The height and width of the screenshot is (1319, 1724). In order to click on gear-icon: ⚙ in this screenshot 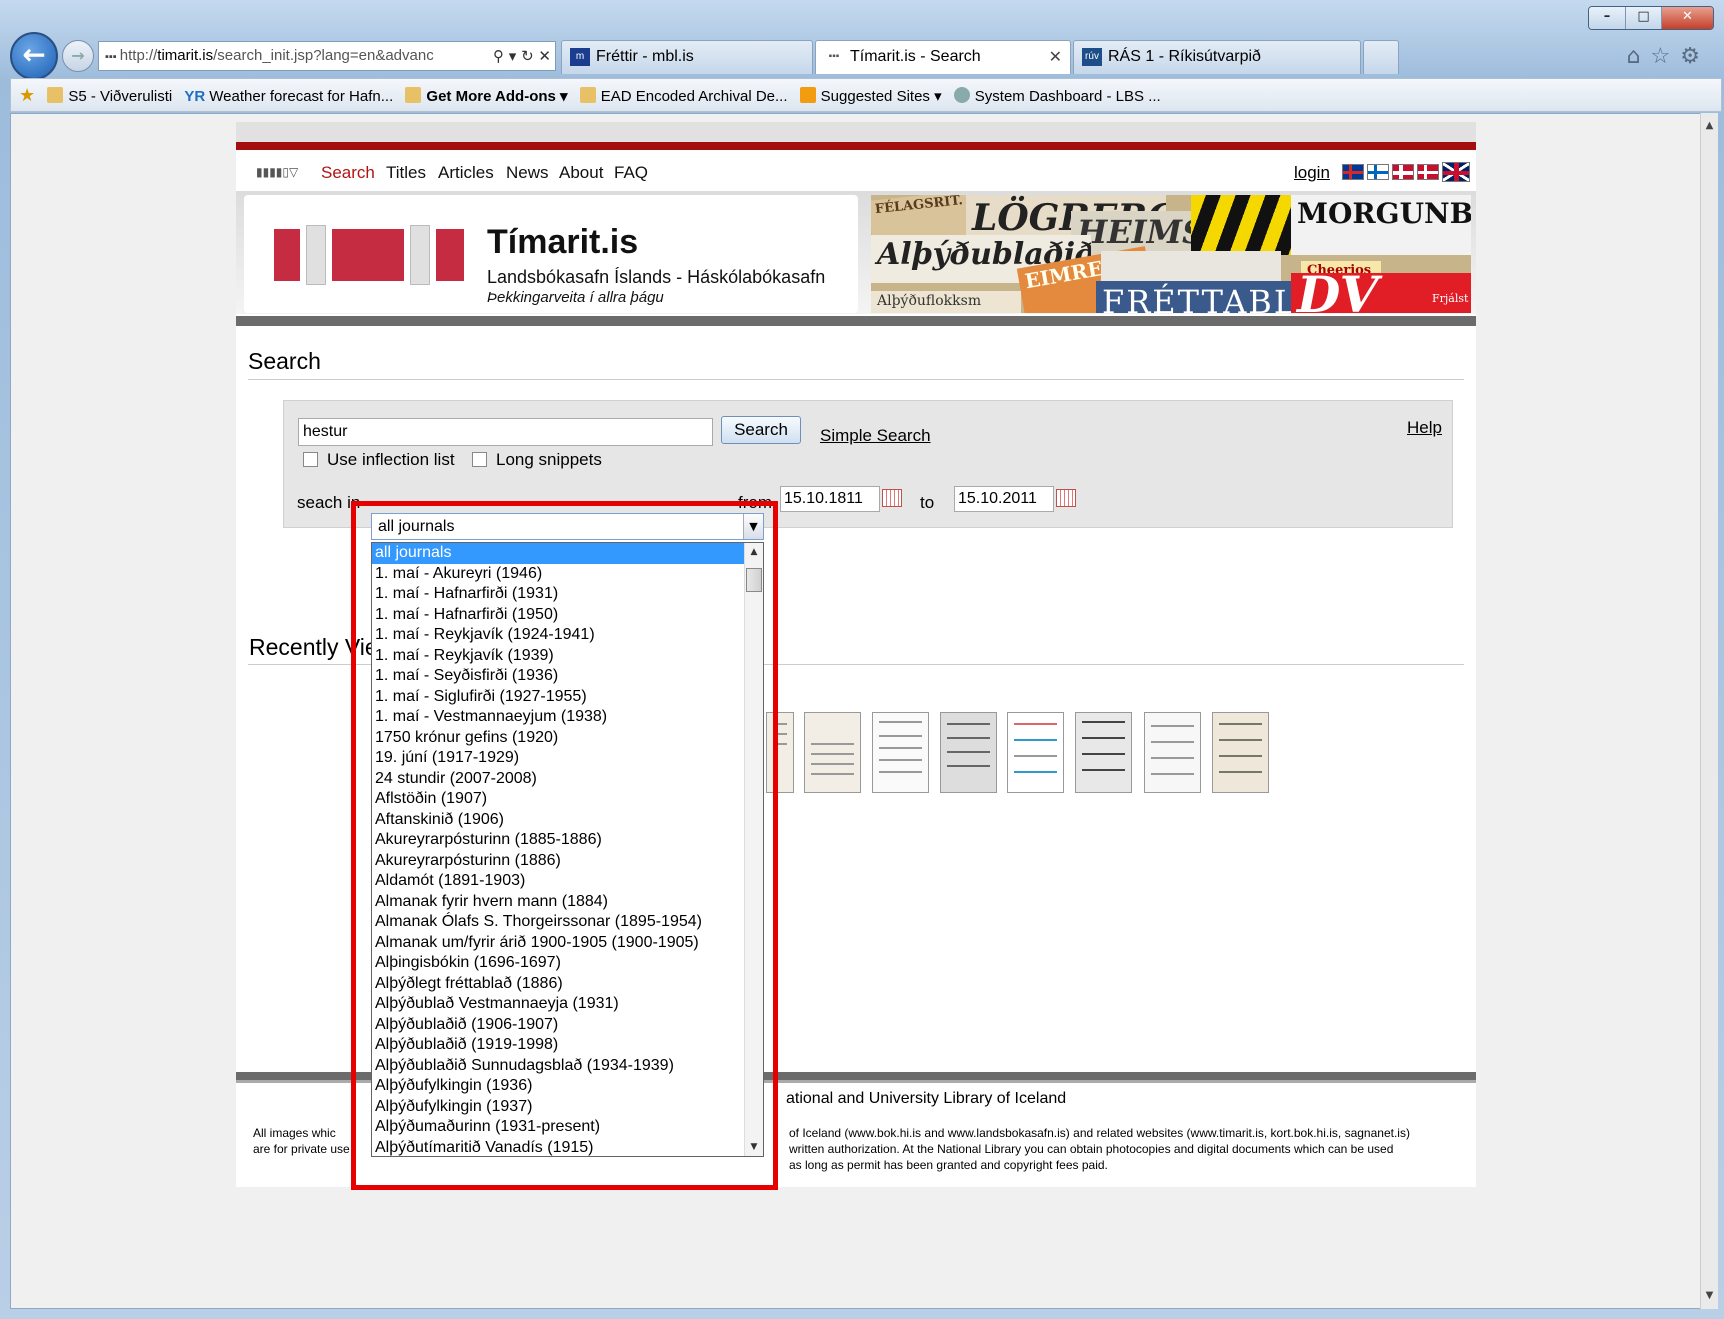, I will do `click(1695, 56)`.